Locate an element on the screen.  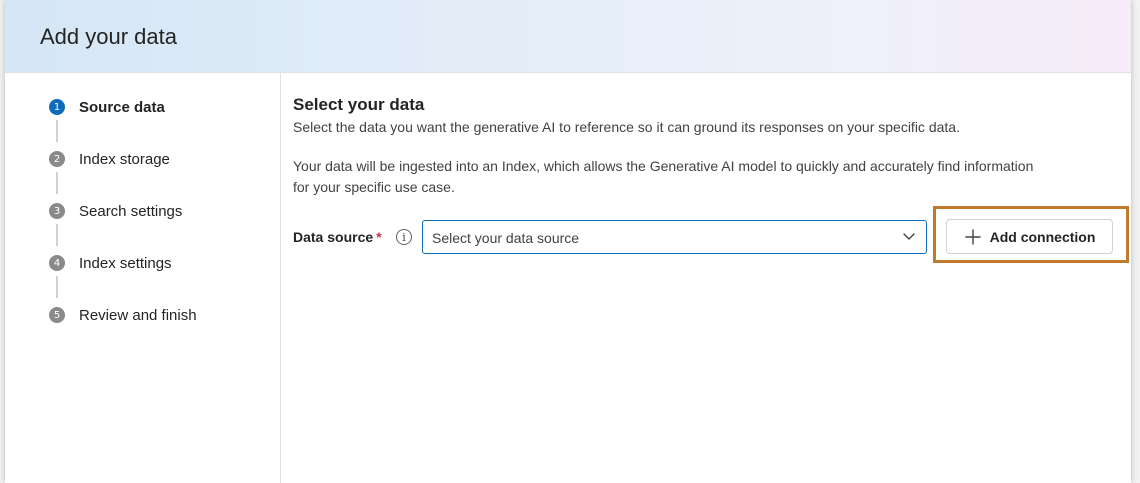
step-label: Index settings is located at coordinates (125, 263).